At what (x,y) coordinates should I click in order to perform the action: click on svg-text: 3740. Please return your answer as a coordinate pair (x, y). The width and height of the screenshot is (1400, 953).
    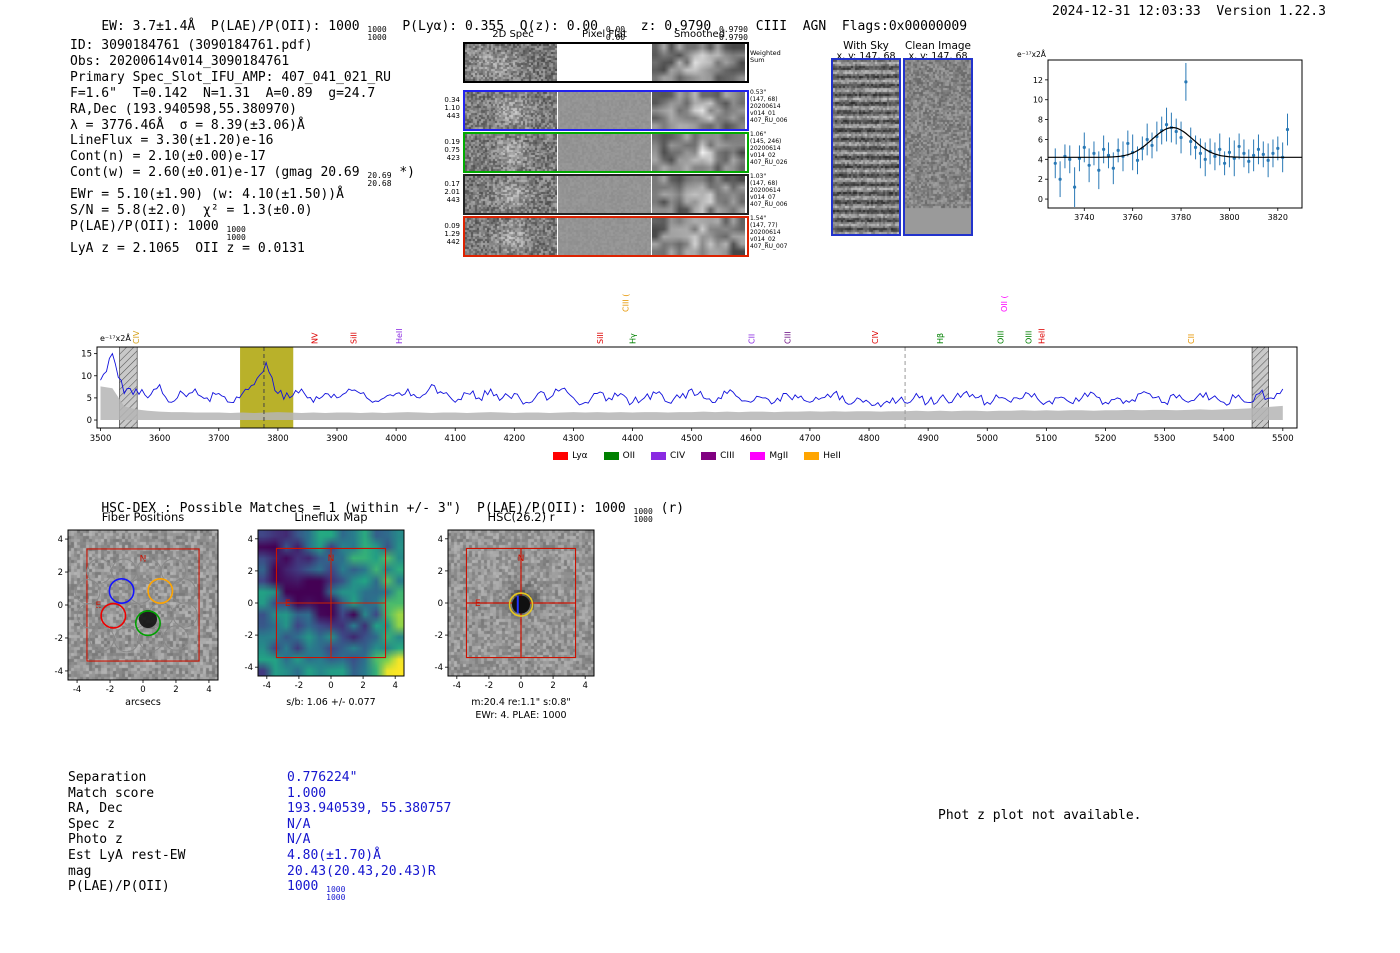
    Looking at the image, I should click on (1084, 217).